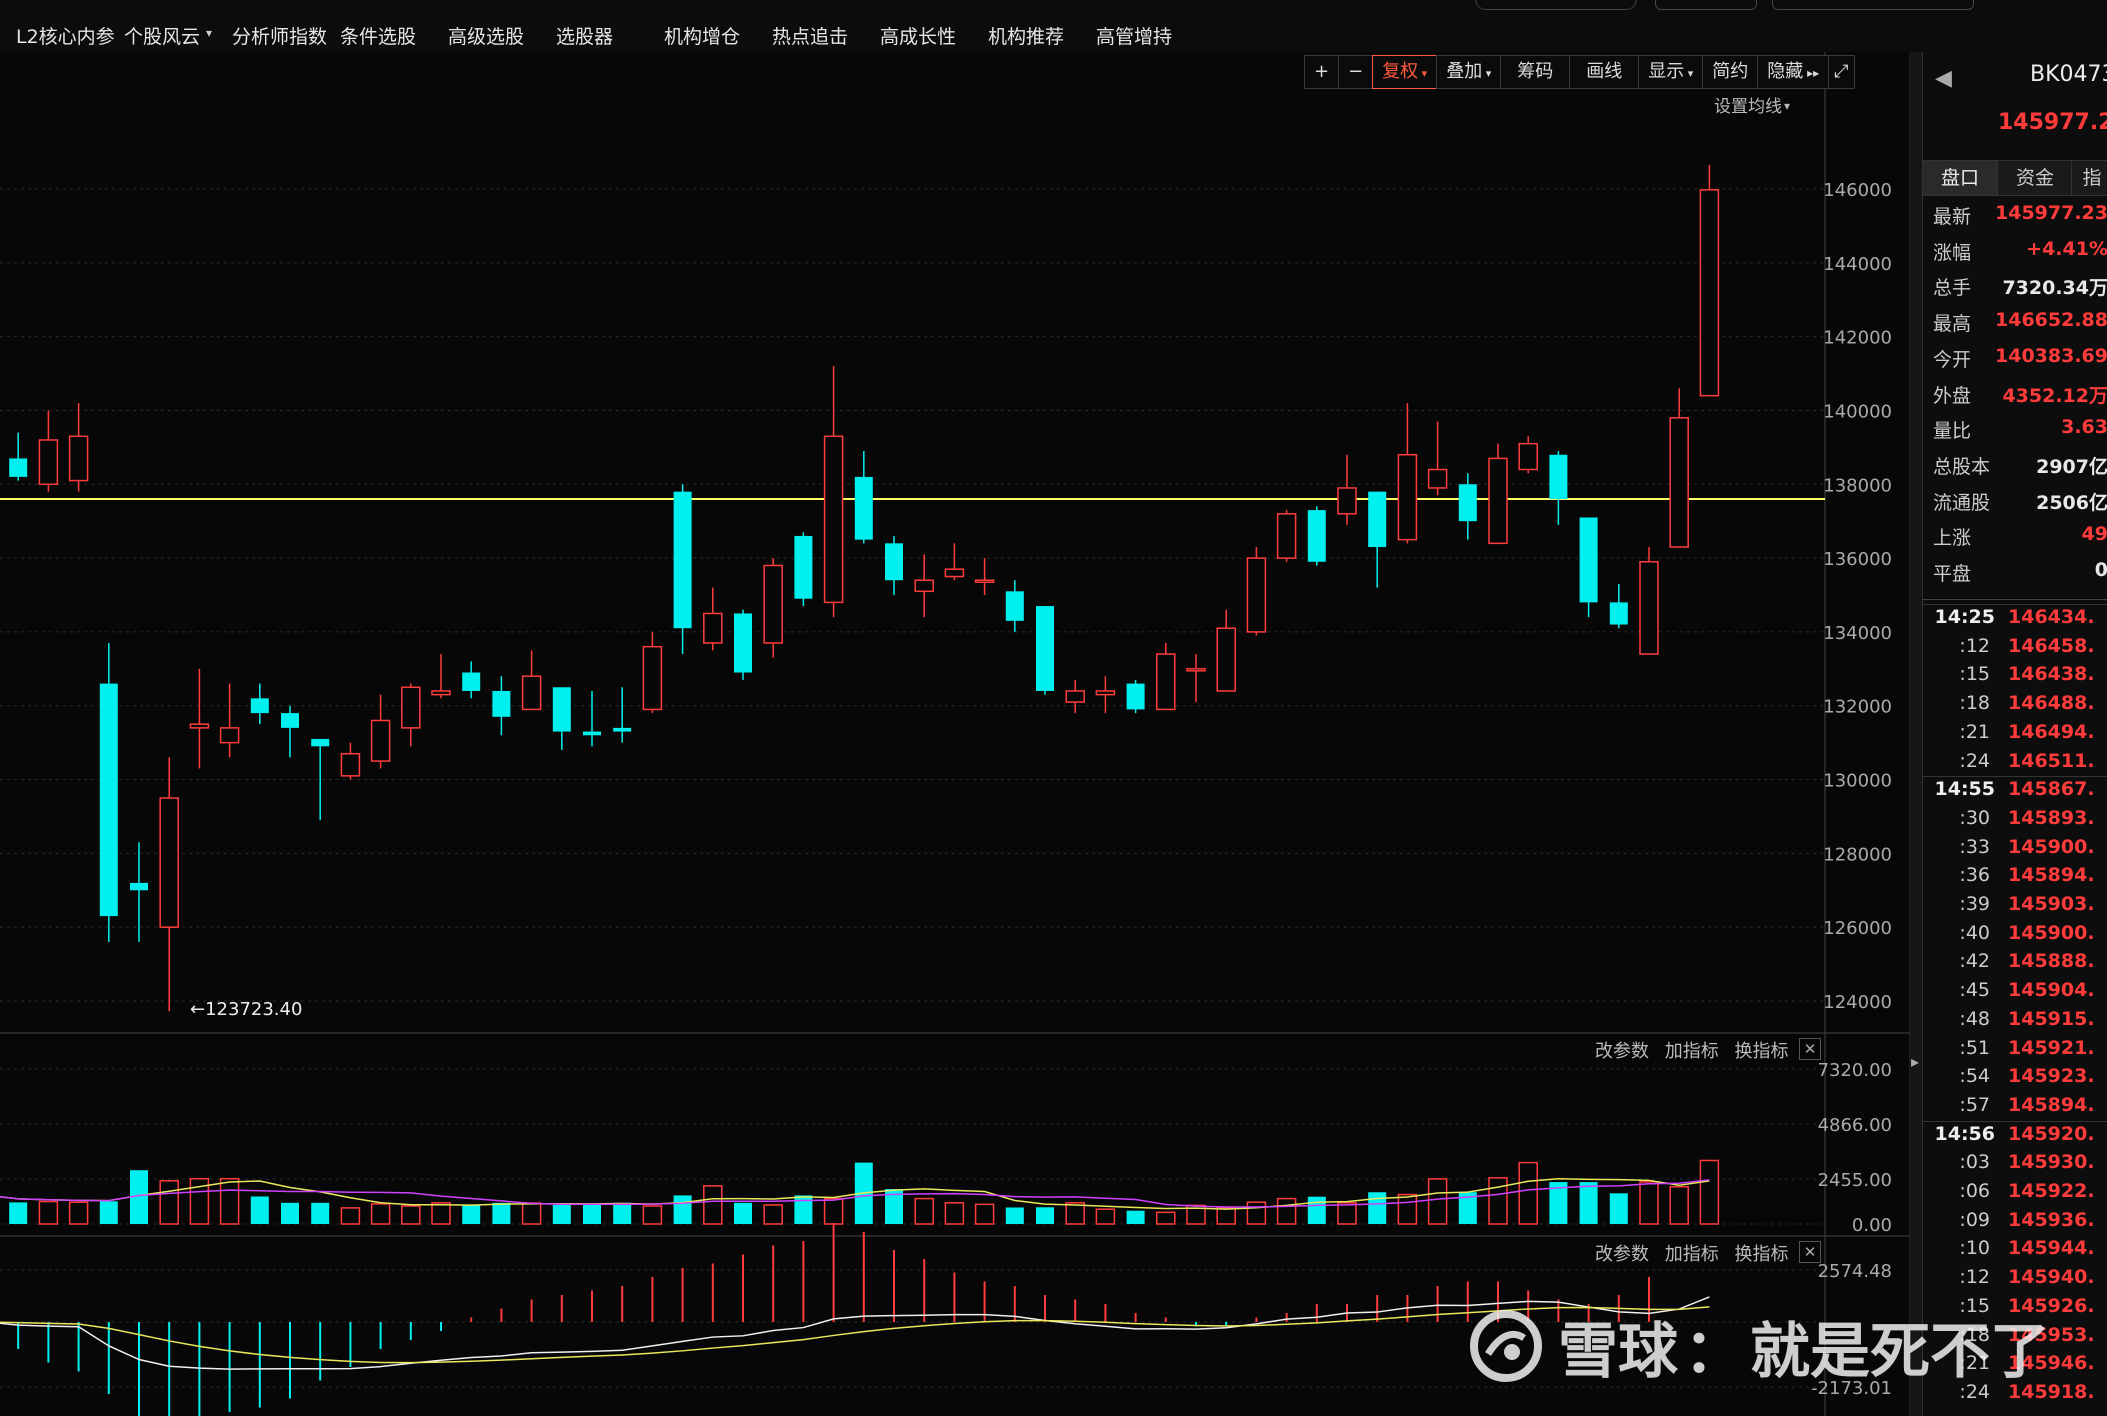  I want to click on tick-time: :12, so click(1974, 645).